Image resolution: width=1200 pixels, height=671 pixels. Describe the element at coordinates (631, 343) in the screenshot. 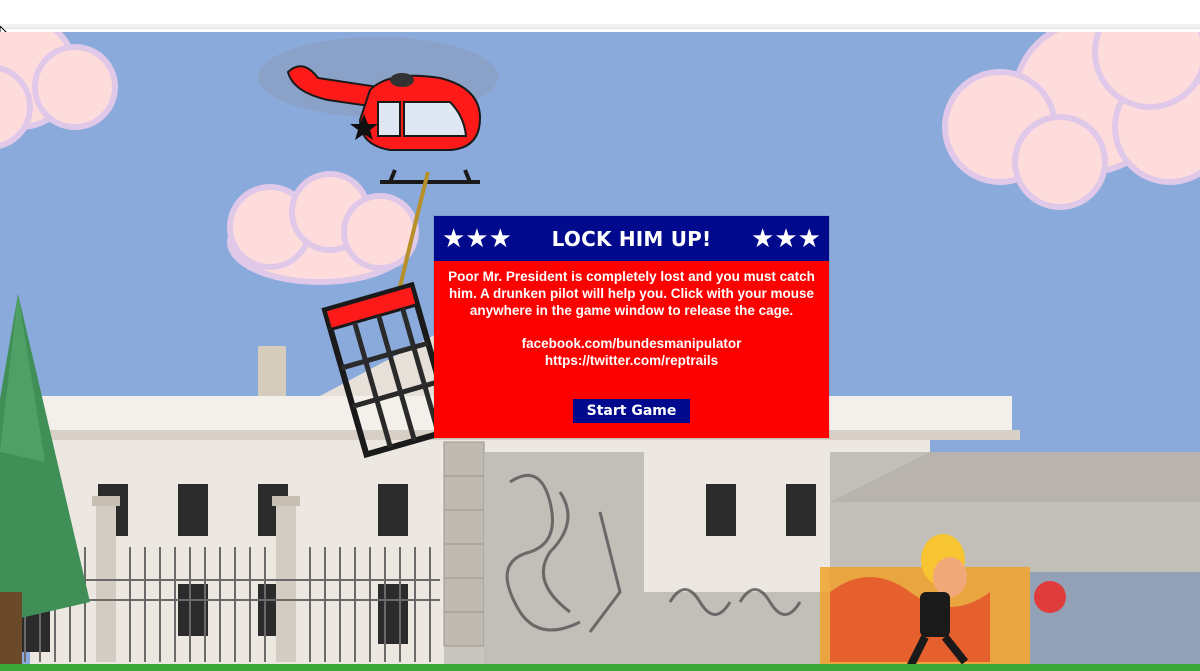

I see `facebook-link: facebook.com/bundesmanipulator` at that location.